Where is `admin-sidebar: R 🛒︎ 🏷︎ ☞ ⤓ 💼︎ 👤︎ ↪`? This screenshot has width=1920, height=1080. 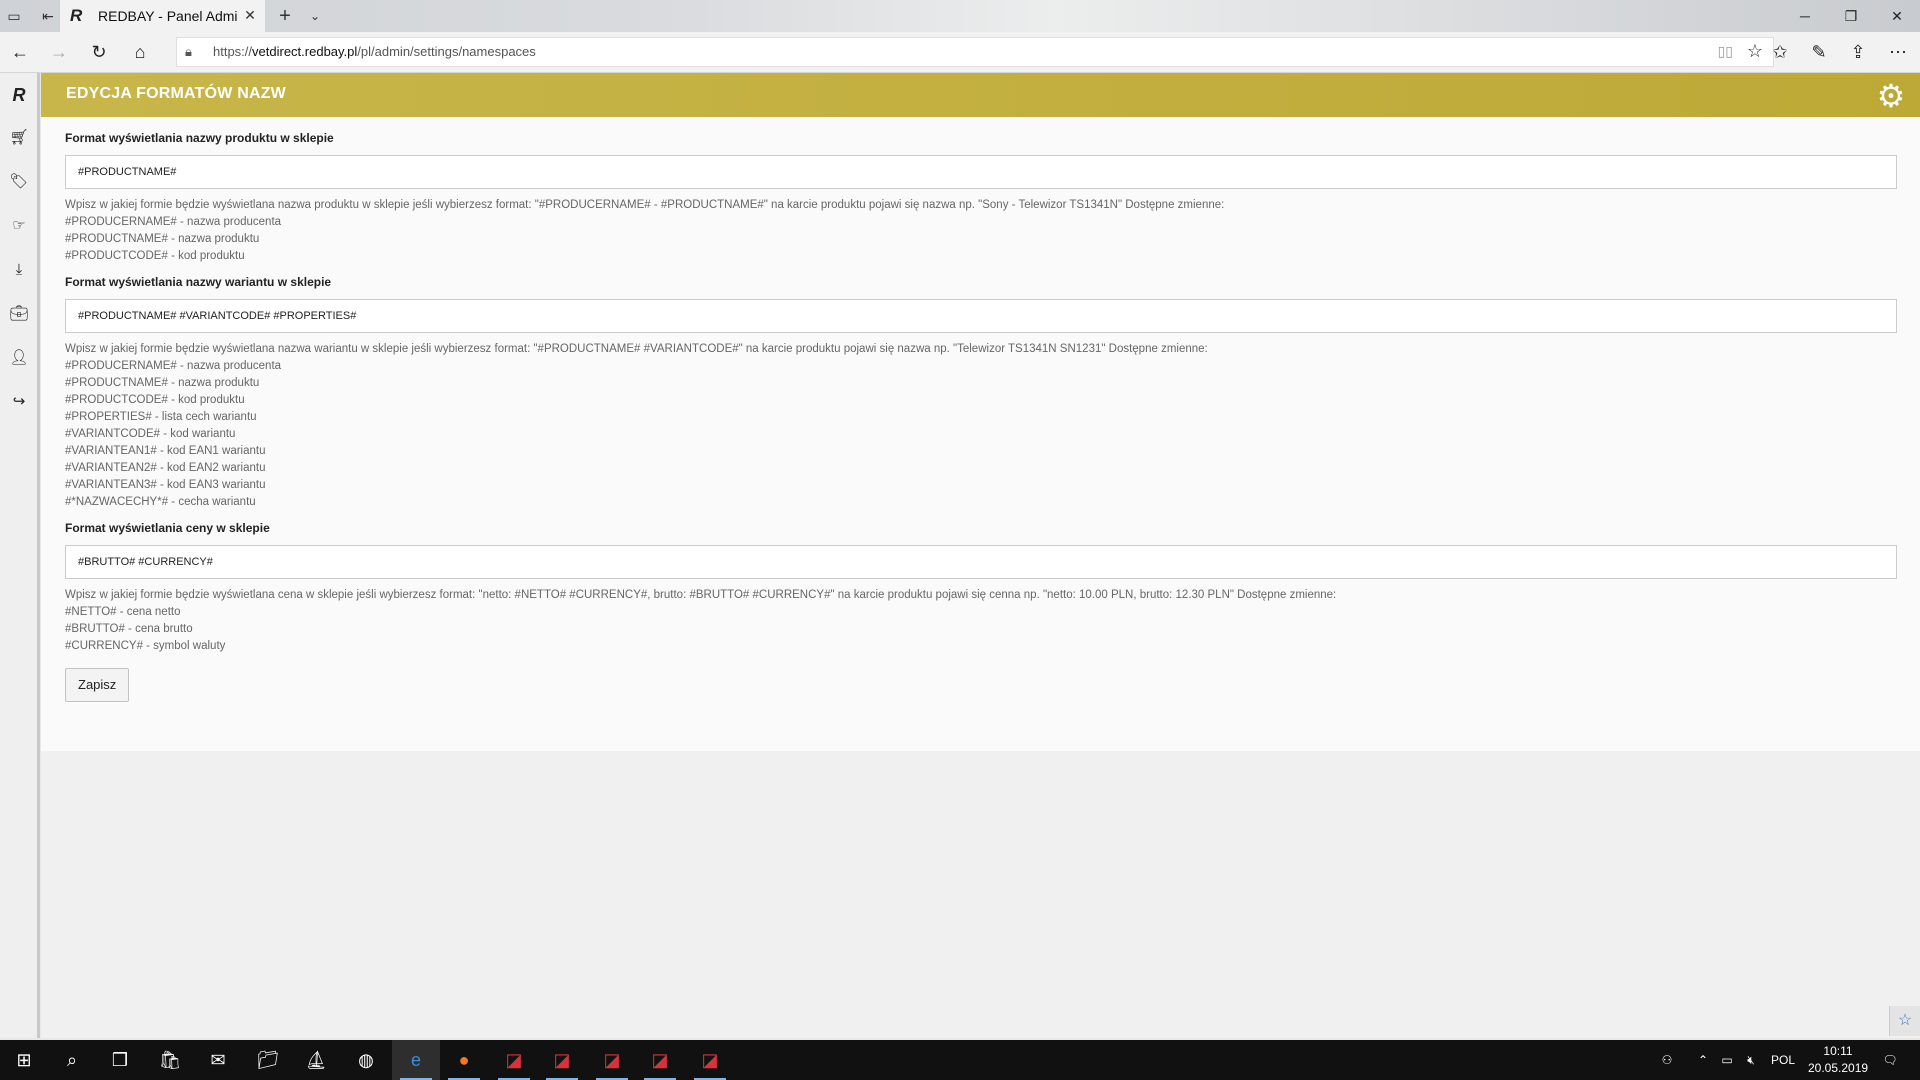 admin-sidebar: R 🛒︎ 🏷︎ ☞ ⤓ 💼︎ 👤︎ ↪ is located at coordinates (20, 555).